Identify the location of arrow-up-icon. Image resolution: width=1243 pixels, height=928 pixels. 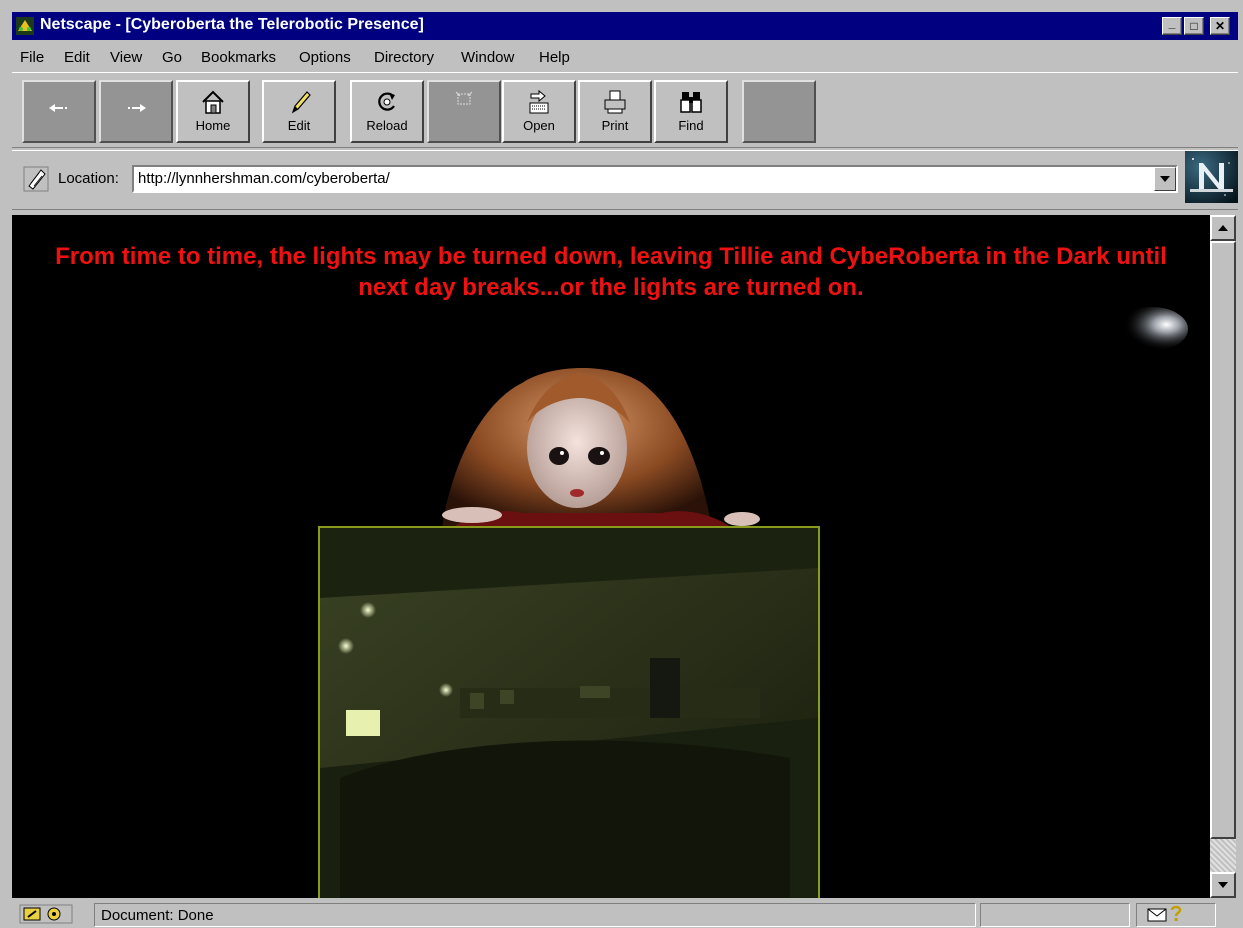
(1223, 228).